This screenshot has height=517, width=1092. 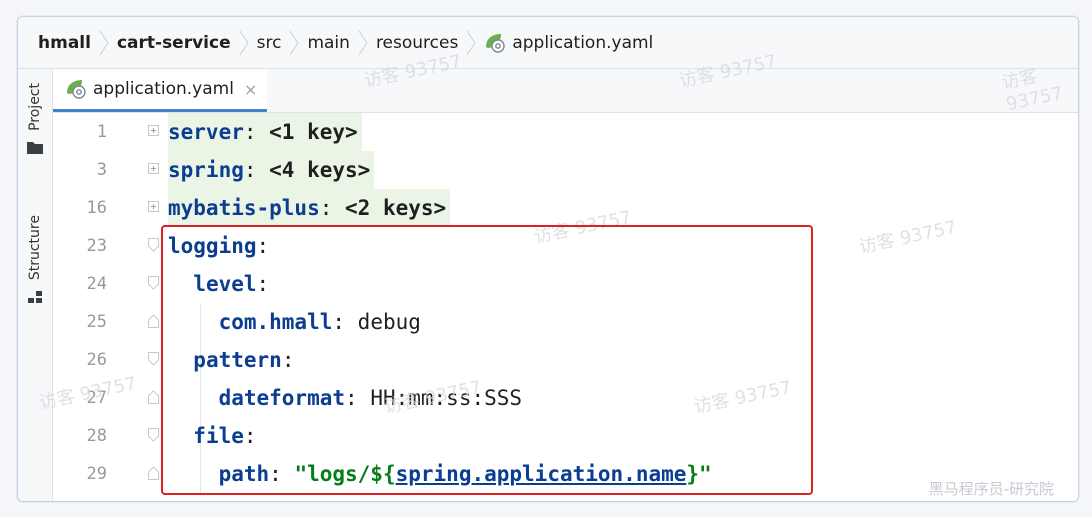 What do you see at coordinates (565, 322) in the screenshot?
I see `code-line: 25 com.hmall: debug` at bounding box center [565, 322].